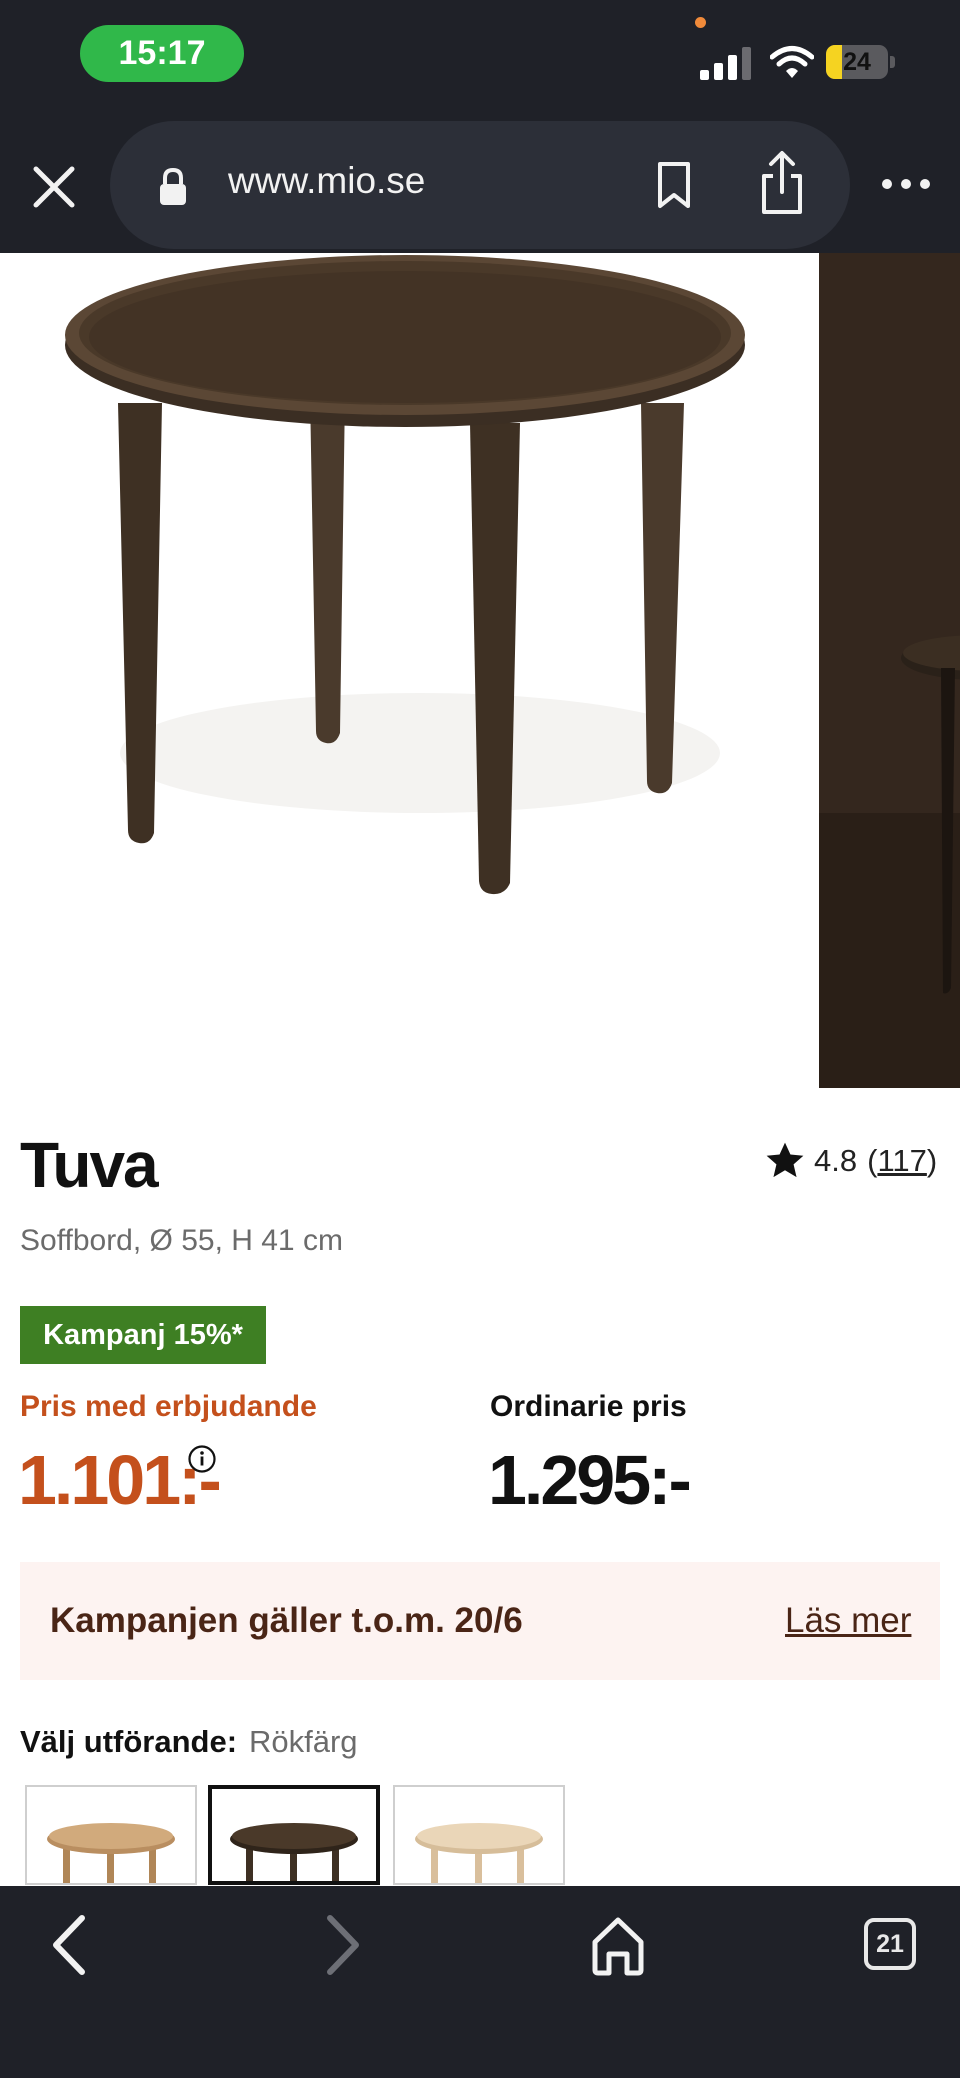 This screenshot has height=2078, width=960. Describe the element at coordinates (326, 181) in the screenshot. I see `url-text: www.mio.se` at that location.